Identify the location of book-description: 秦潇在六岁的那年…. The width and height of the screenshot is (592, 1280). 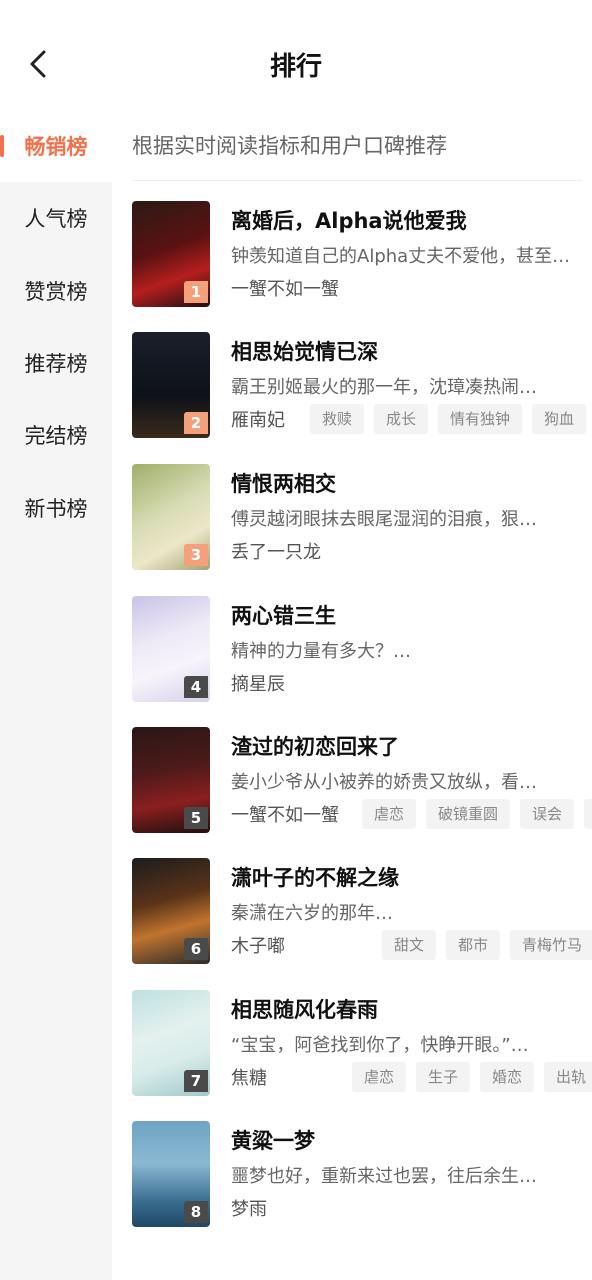
(312, 913).